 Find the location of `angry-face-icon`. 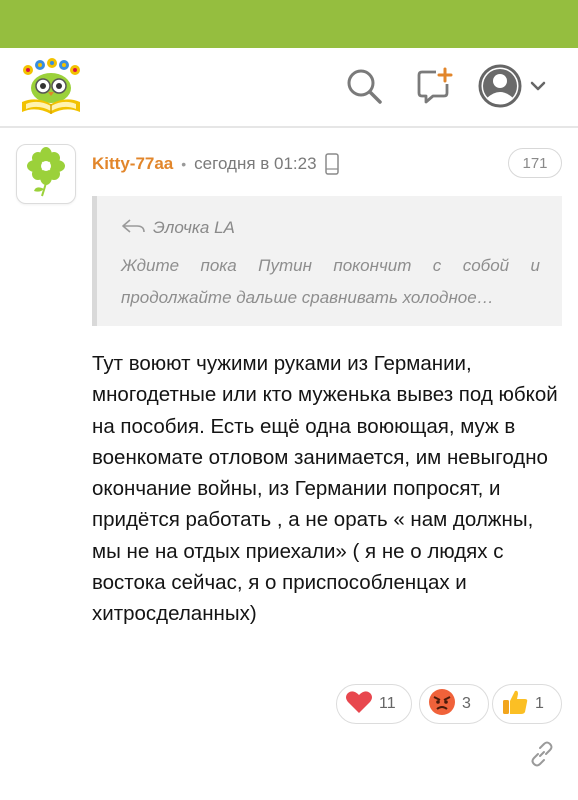

angry-face-icon is located at coordinates (442, 704).